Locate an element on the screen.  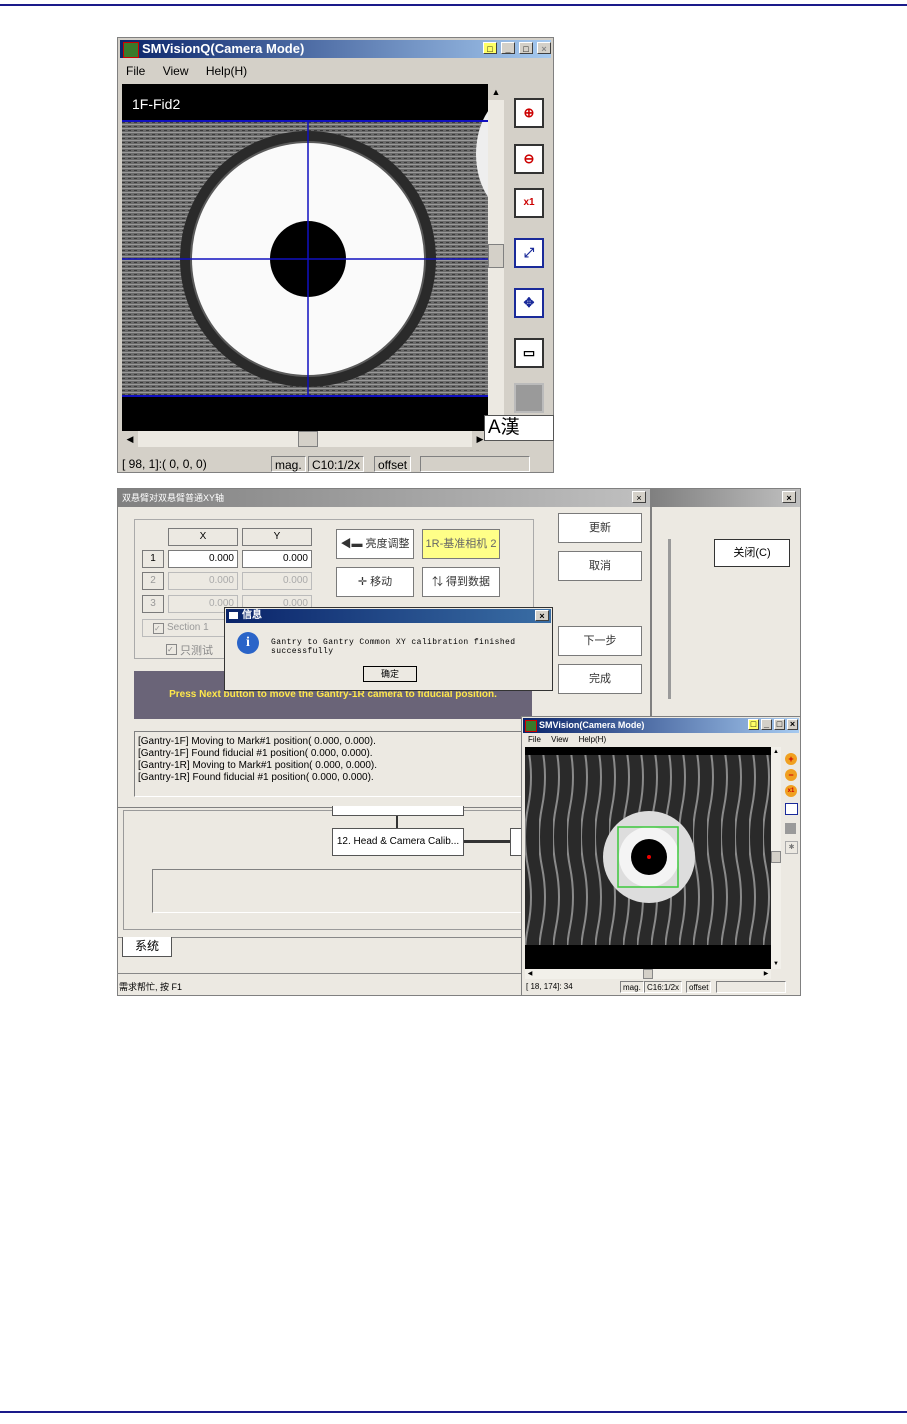
calibration-close-icon: × is located at coordinates (639, 497).